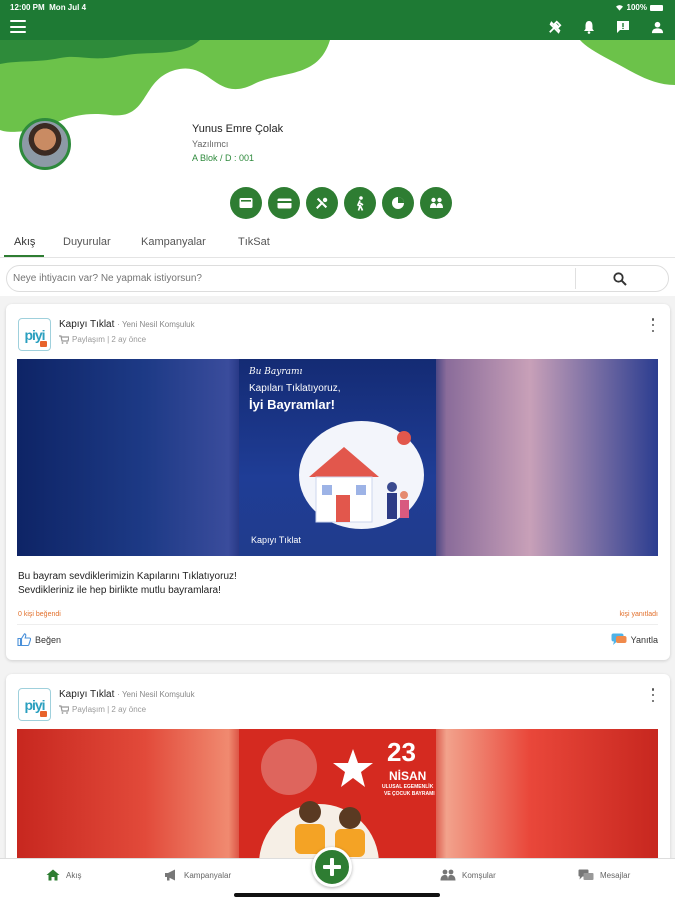  I want to click on search-button, so click(621, 280).